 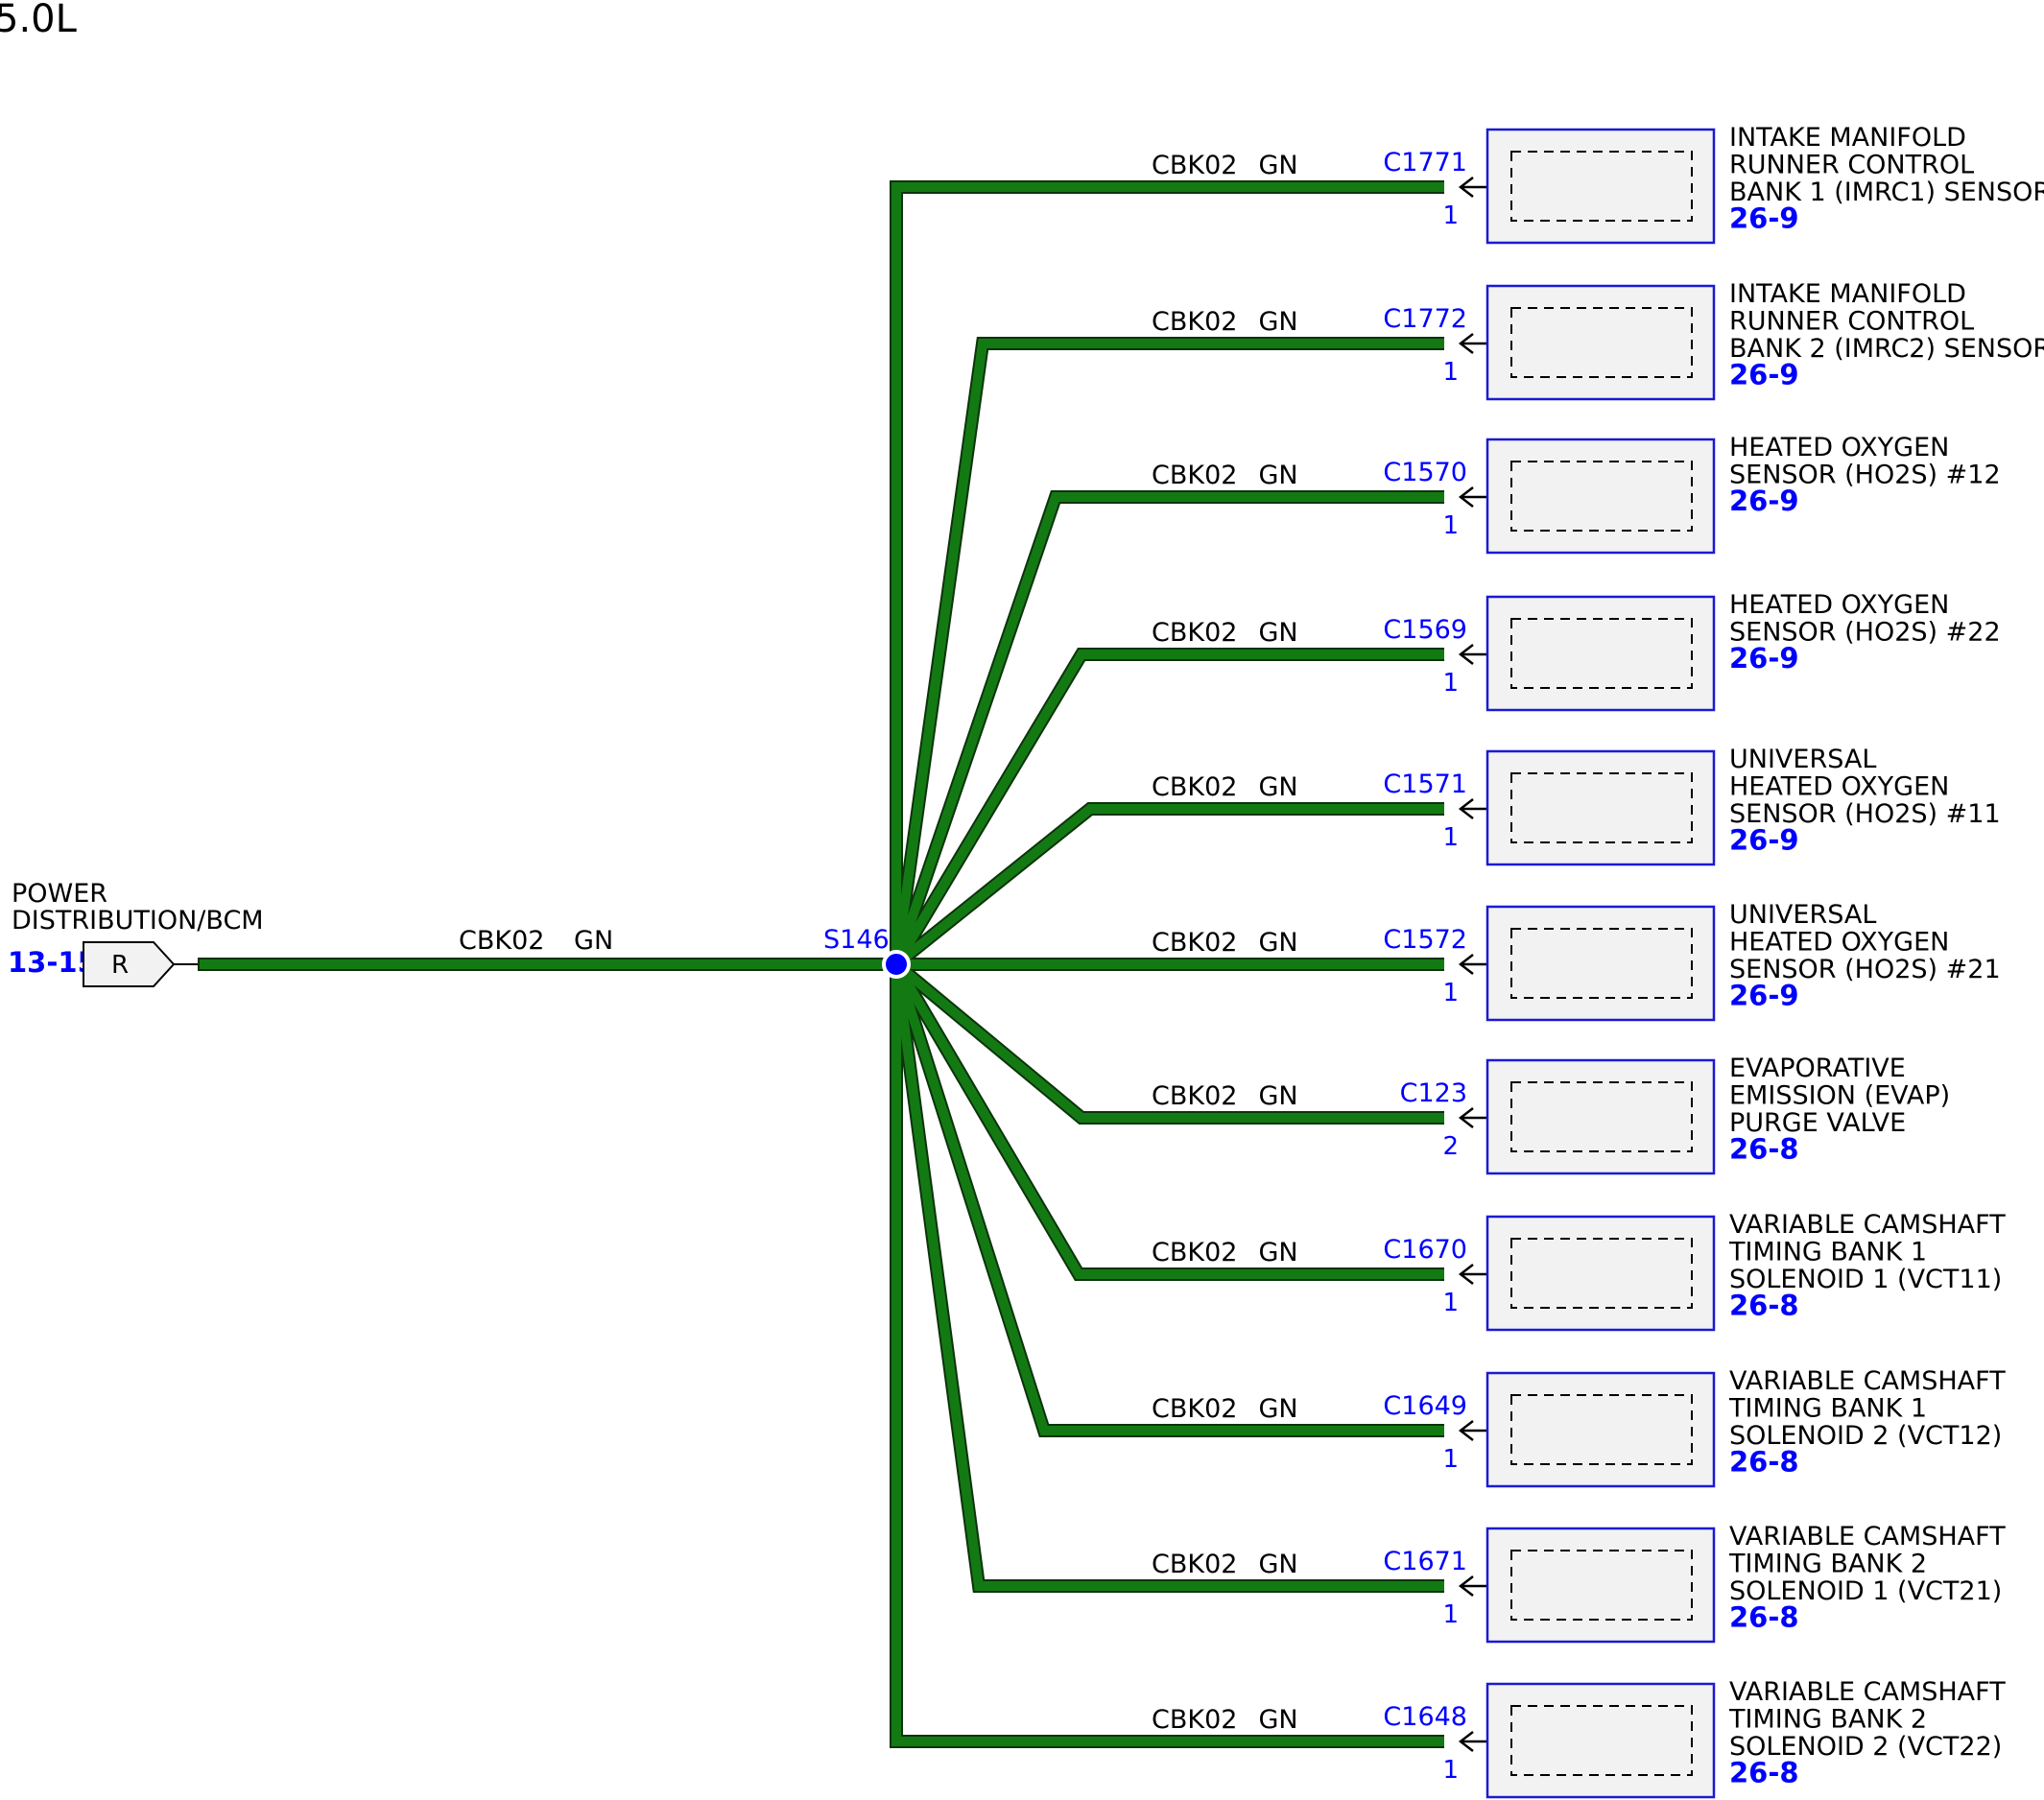 What do you see at coordinates (39, 20) in the screenshot?
I see `diagram-title: 5.0L` at bounding box center [39, 20].